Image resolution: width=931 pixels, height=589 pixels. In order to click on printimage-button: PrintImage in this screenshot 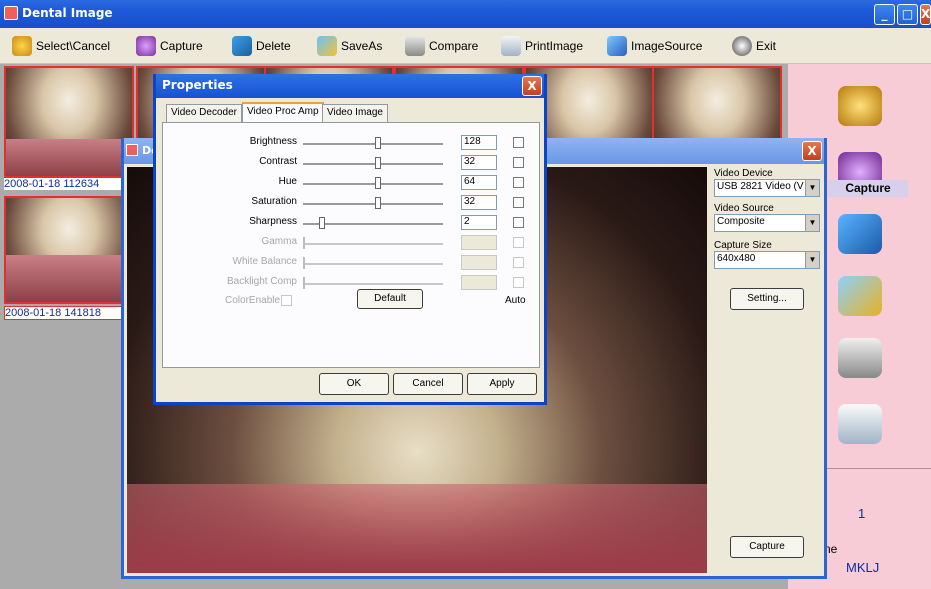, I will do `click(542, 46)`.